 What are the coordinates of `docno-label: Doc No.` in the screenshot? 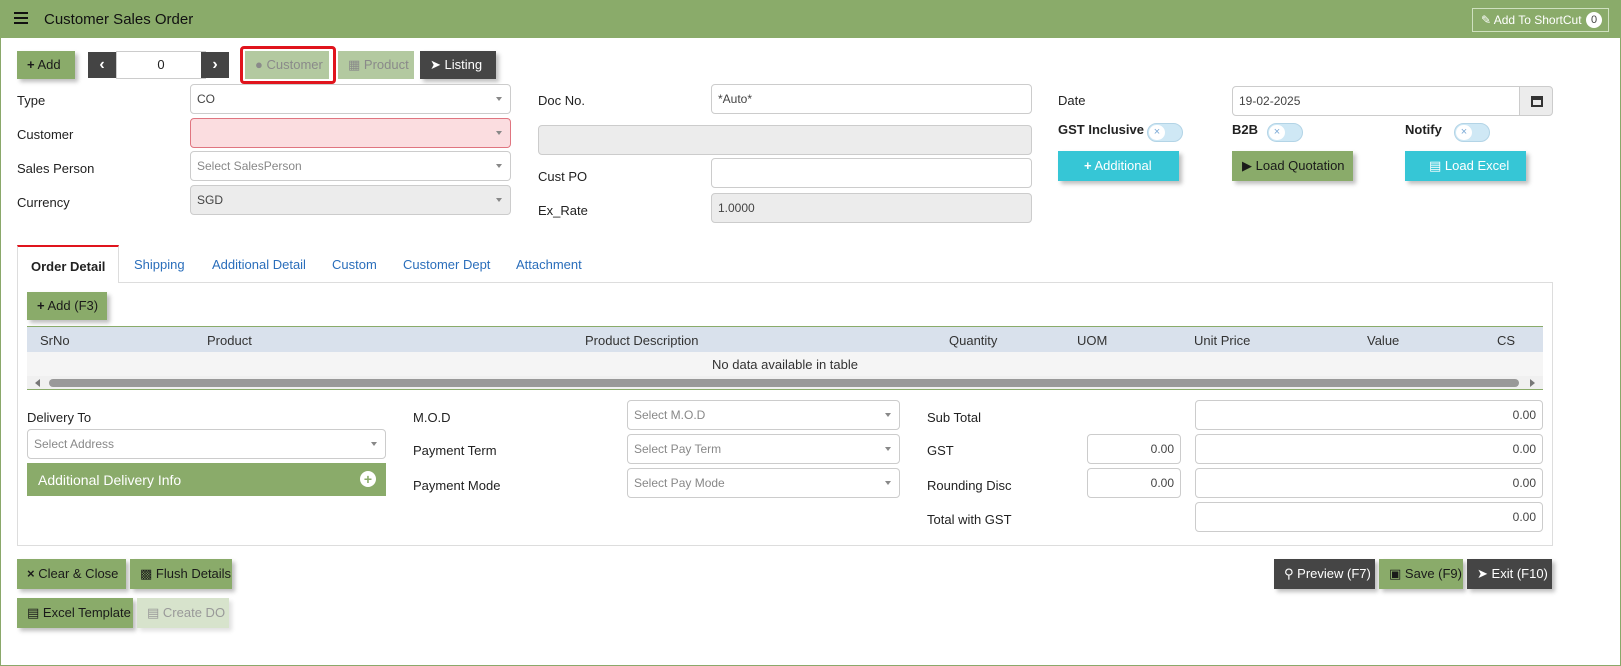 It's located at (561, 100).